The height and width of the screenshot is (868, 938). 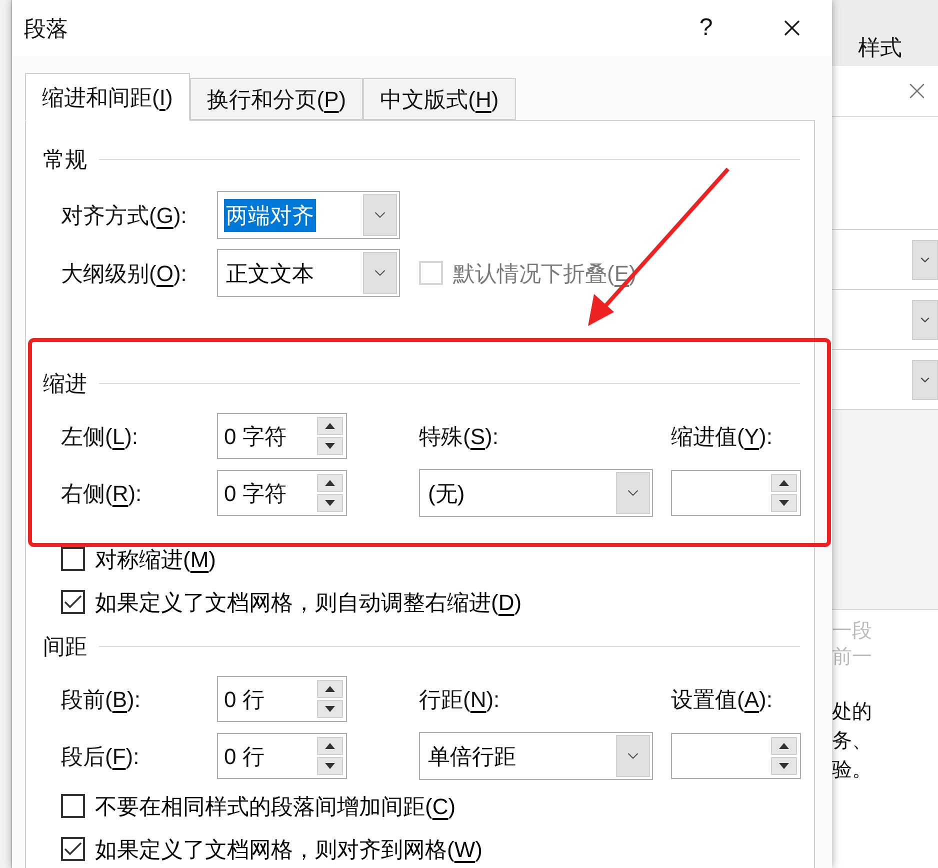 What do you see at coordinates (124, 274) in the screenshot?
I see `field-label: 大纲级别(O):` at bounding box center [124, 274].